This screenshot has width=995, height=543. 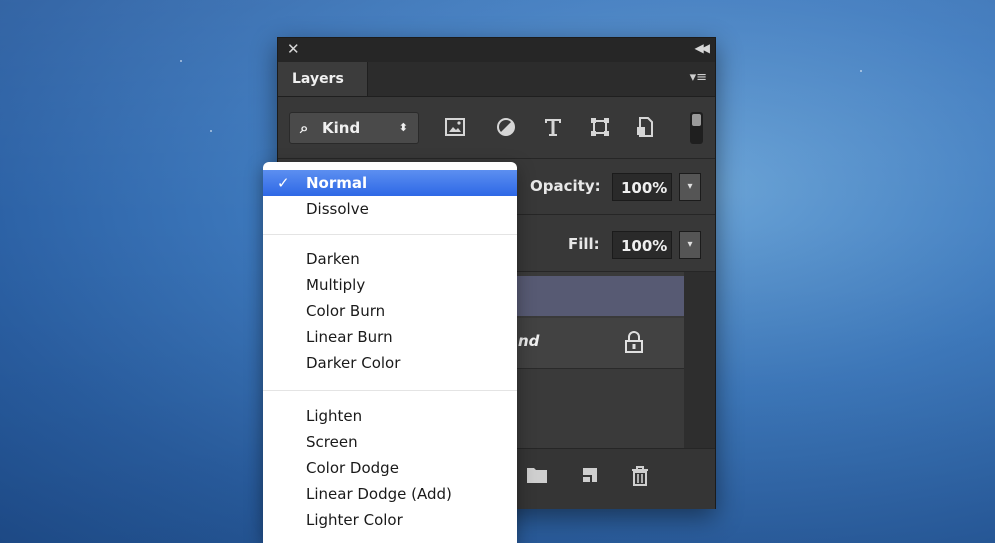 What do you see at coordinates (323, 79) in the screenshot?
I see `tab-layers: Layers` at bounding box center [323, 79].